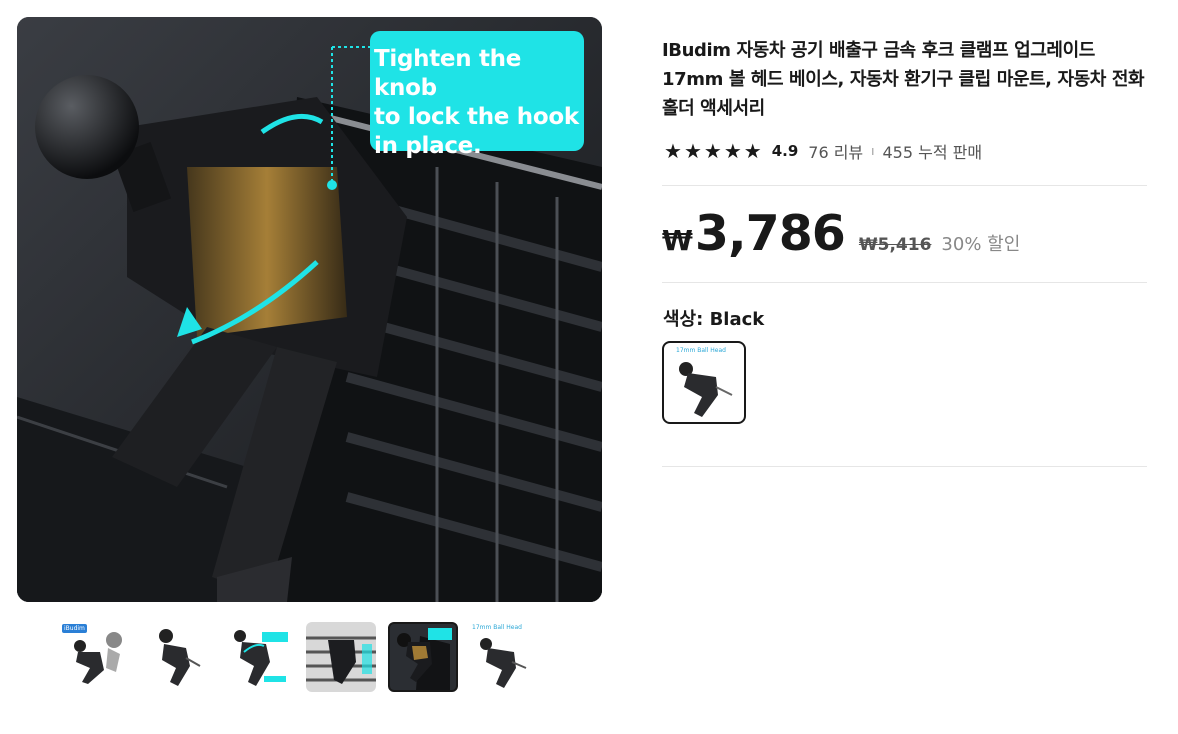 Image resolution: width=1178 pixels, height=734 pixels. I want to click on thumbnail-ball-head-tag: 17mm Ball Head, so click(497, 627).